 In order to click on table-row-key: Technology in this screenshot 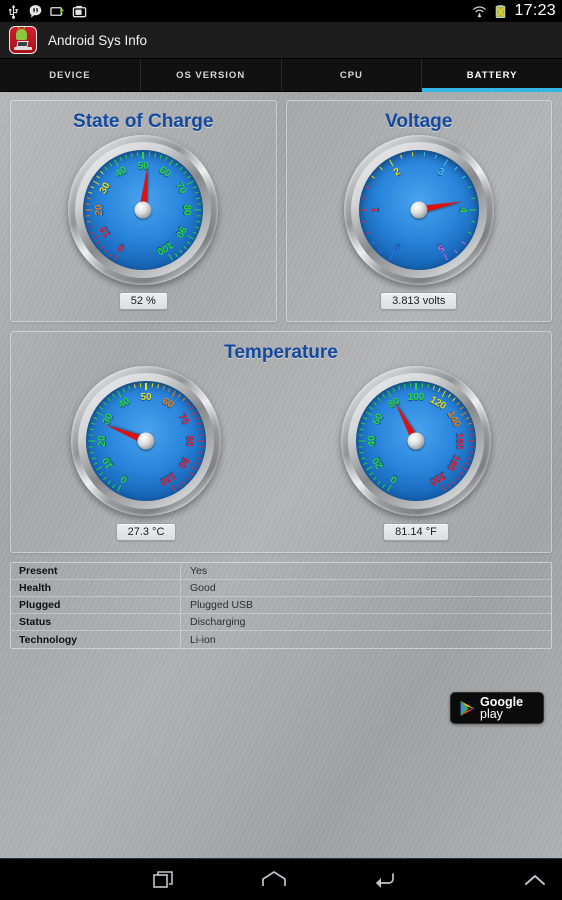, I will do `click(96, 639)`.